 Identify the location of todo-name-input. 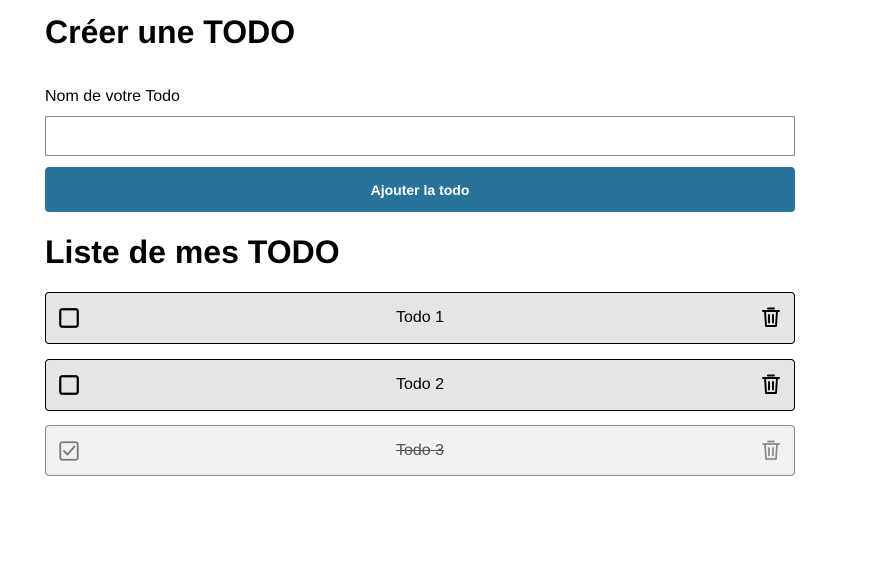
(420, 136).